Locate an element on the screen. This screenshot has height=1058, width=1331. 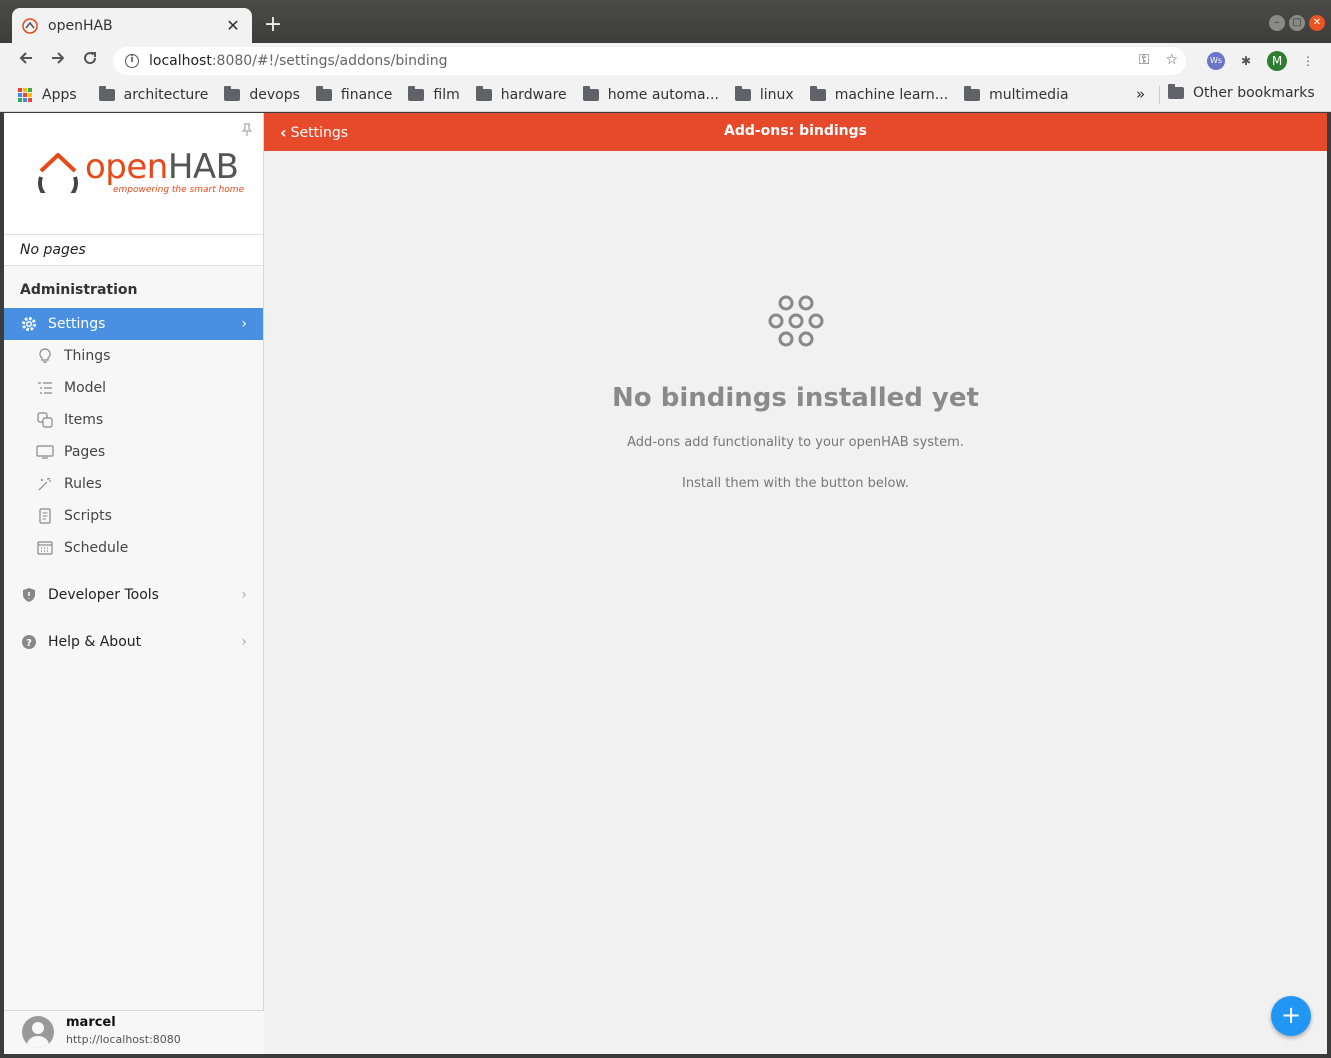
empty-state-title: No bindings installed yet is located at coordinates (795, 398).